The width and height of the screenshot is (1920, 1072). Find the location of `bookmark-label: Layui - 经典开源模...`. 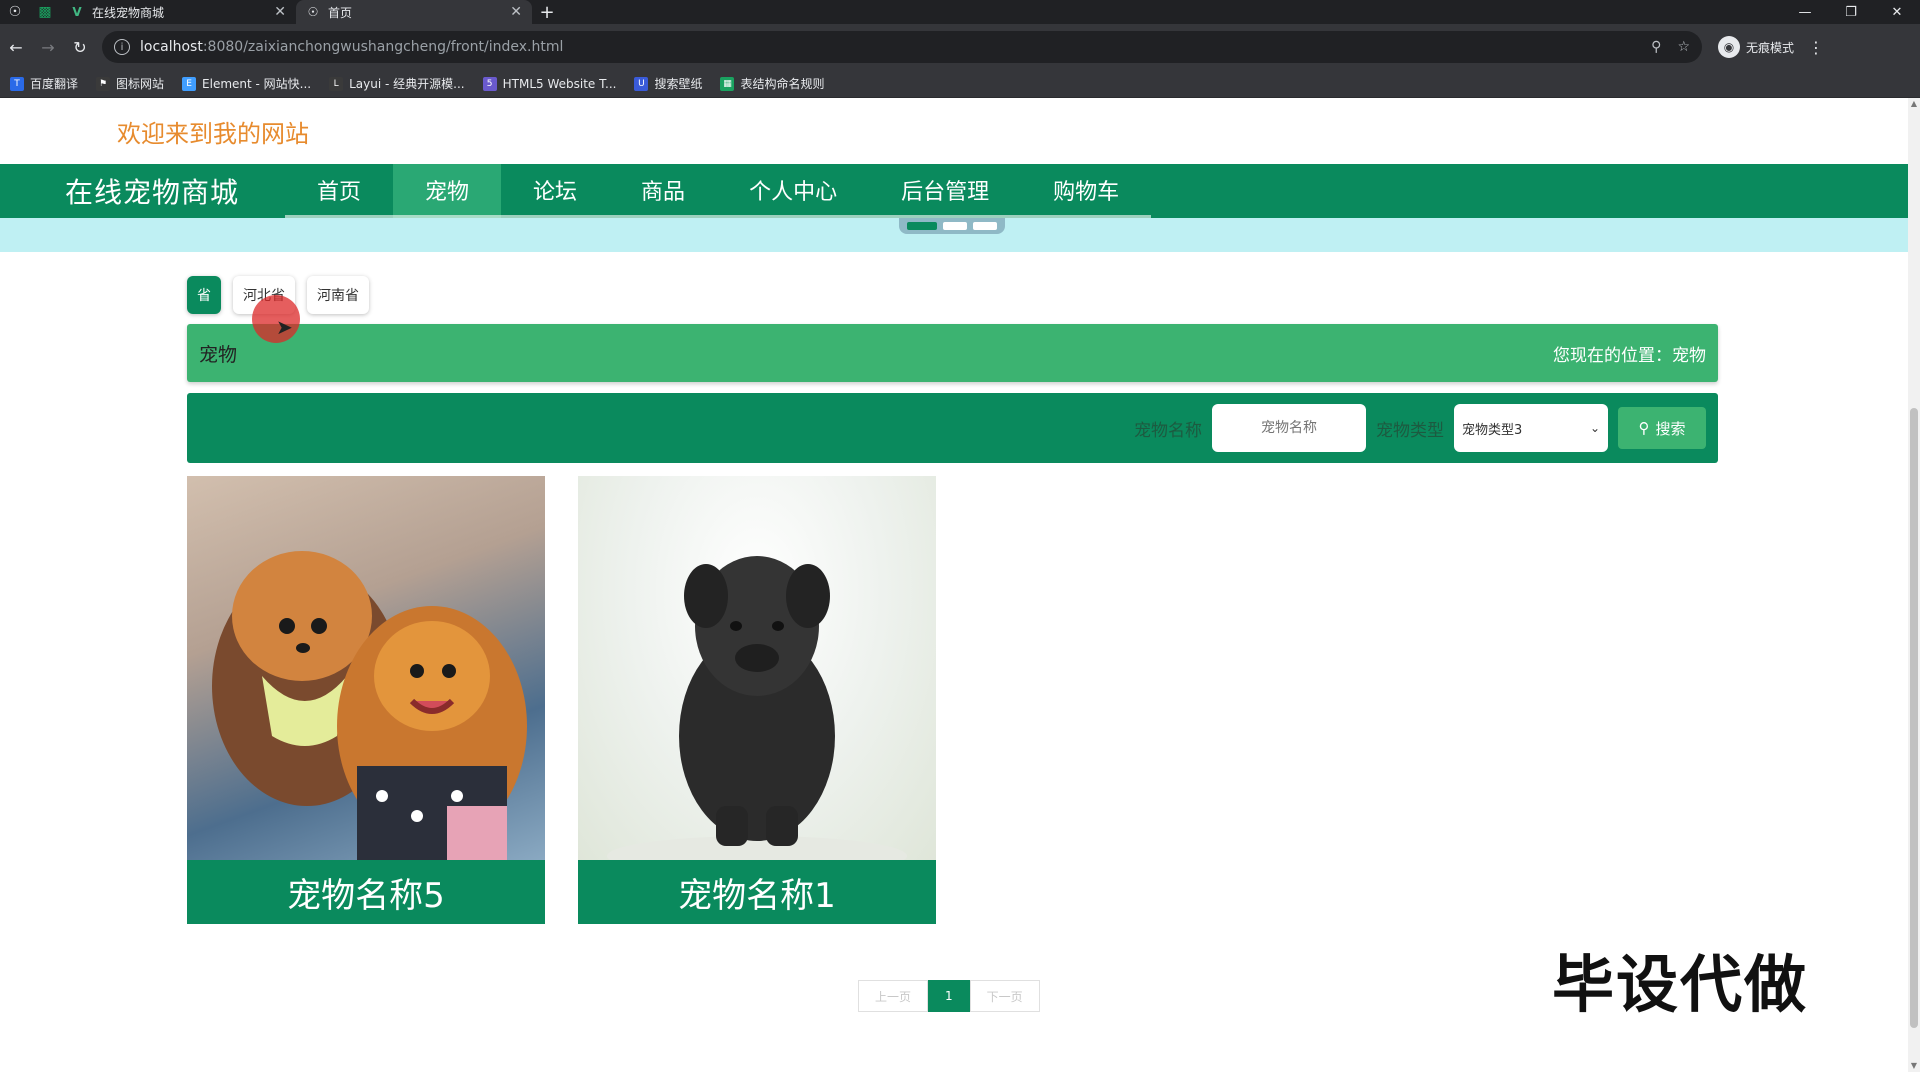

bookmark-label: Layui - 经典开源模... is located at coordinates (407, 84).